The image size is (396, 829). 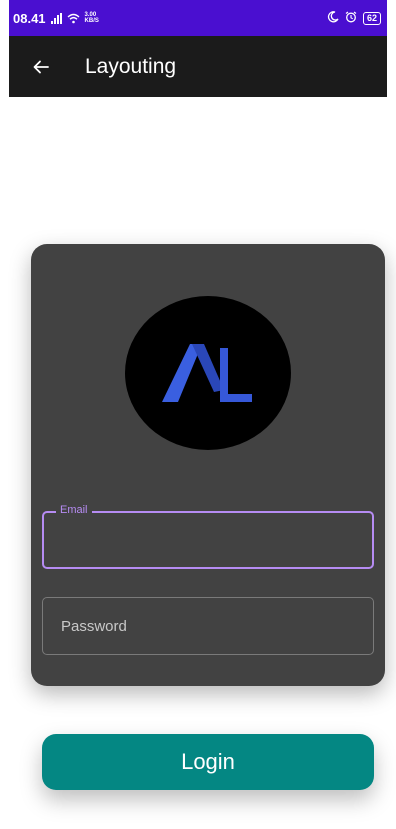 What do you see at coordinates (208, 626) in the screenshot?
I see `password-field: Password` at bounding box center [208, 626].